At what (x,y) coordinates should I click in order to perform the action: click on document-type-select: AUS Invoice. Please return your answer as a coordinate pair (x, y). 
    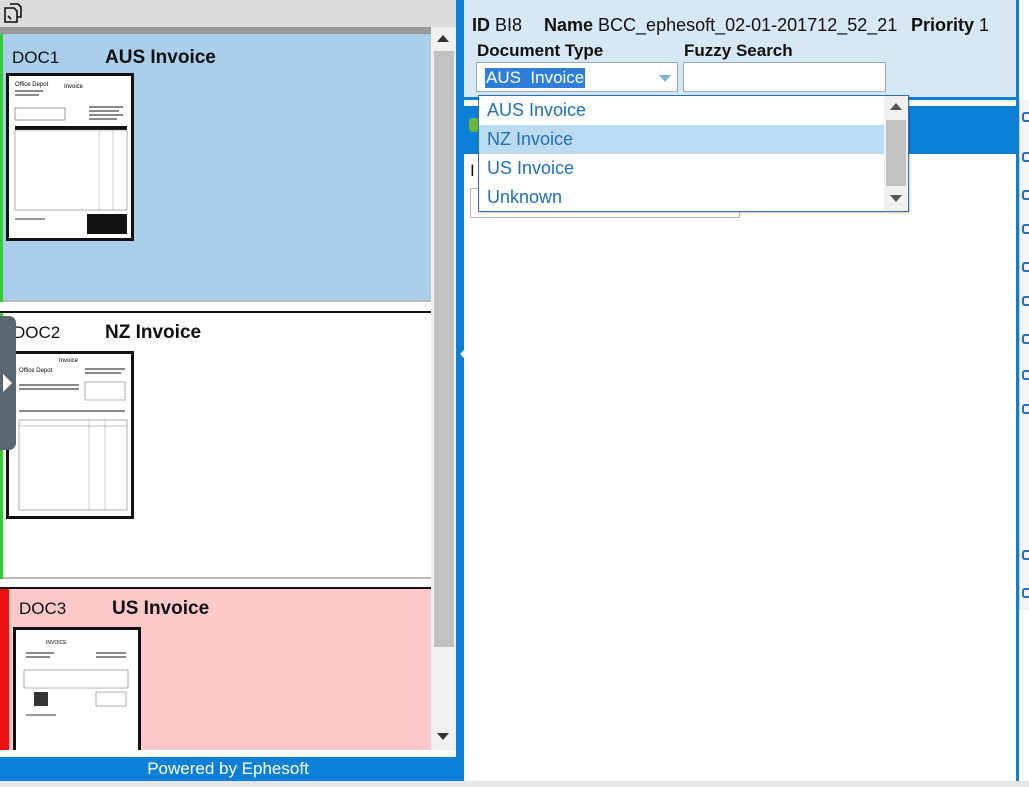
    Looking at the image, I should click on (577, 77).